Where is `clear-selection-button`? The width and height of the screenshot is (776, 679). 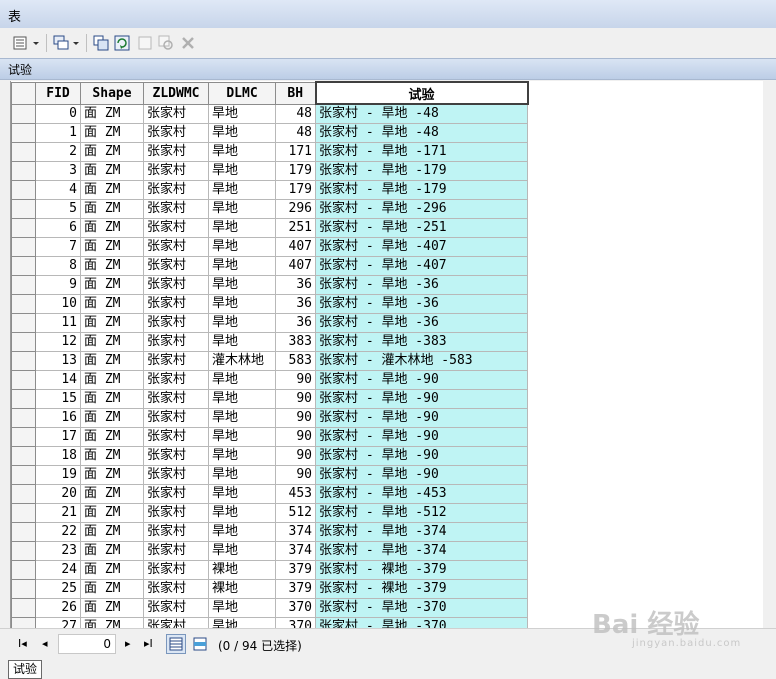
clear-selection-button is located at coordinates (145, 43).